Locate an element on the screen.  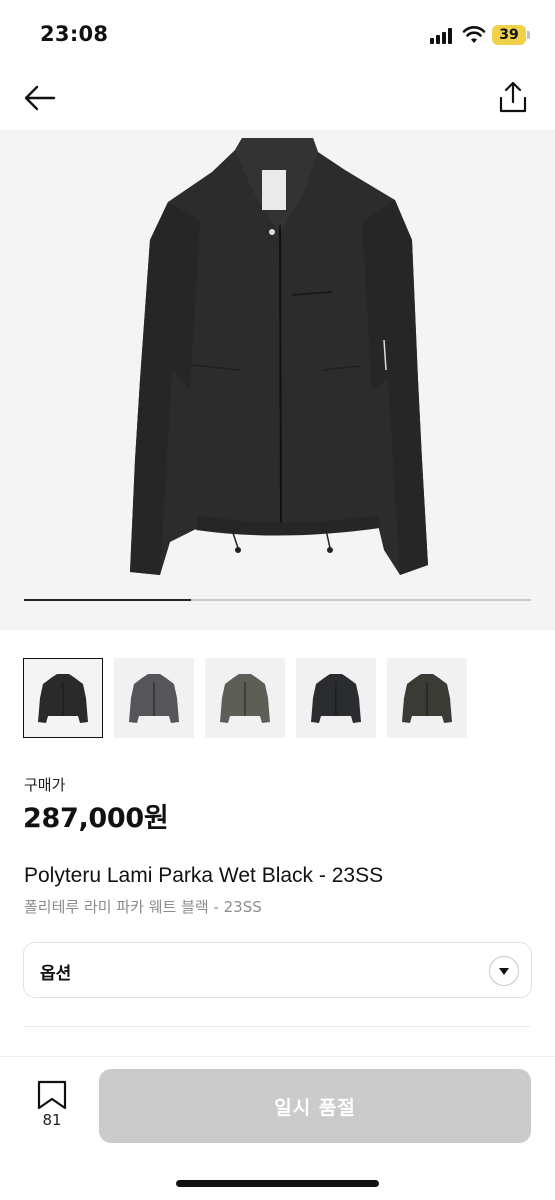
home-indicator is located at coordinates (277, 1183).